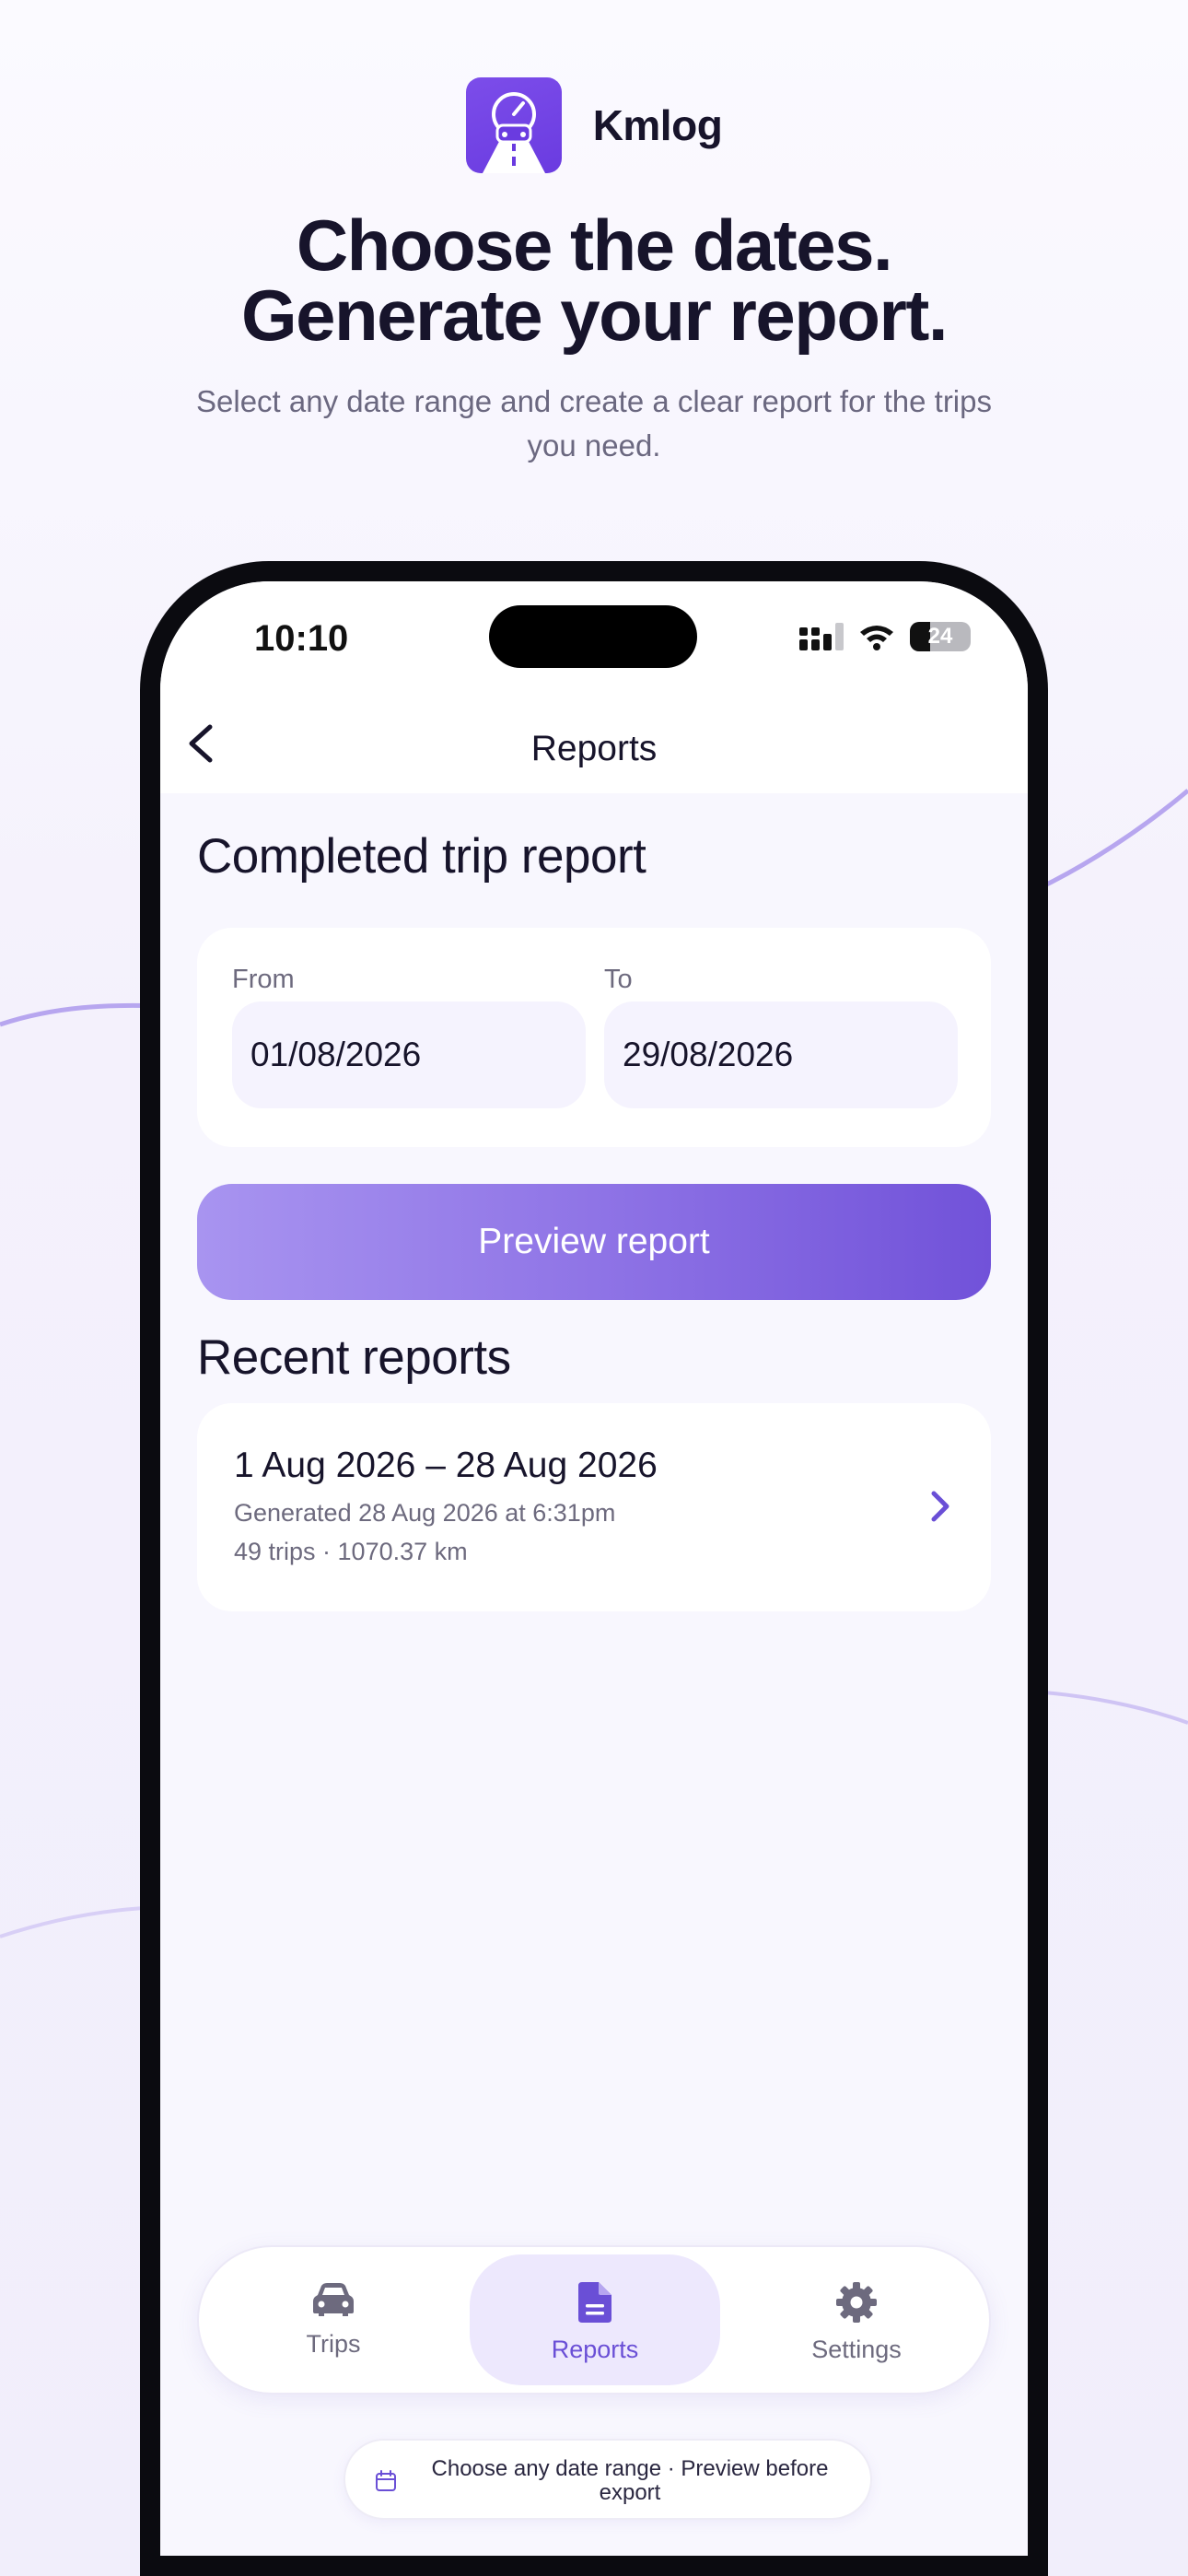 The width and height of the screenshot is (1188, 2576). I want to click on tab-reports: Reports, so click(595, 2319).